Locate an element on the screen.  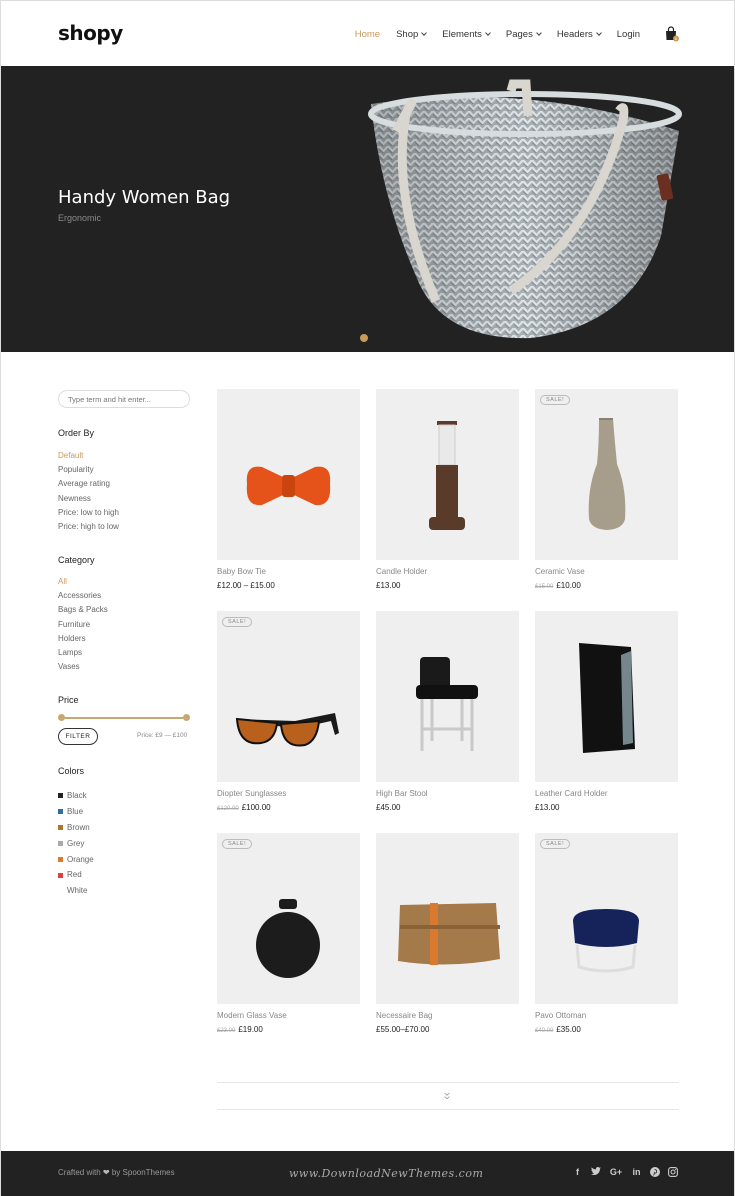
current-price: £19.00 is located at coordinates (250, 1029).